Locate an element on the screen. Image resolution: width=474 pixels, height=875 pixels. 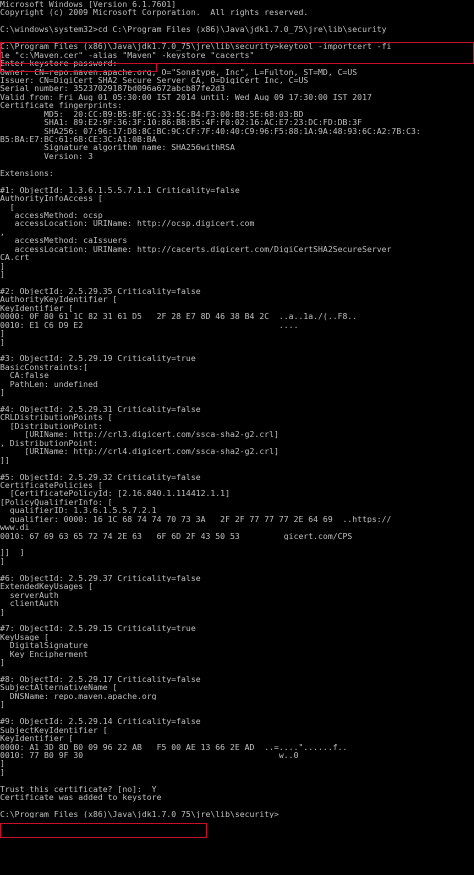
console-line: [ is located at coordinates (7, 206).